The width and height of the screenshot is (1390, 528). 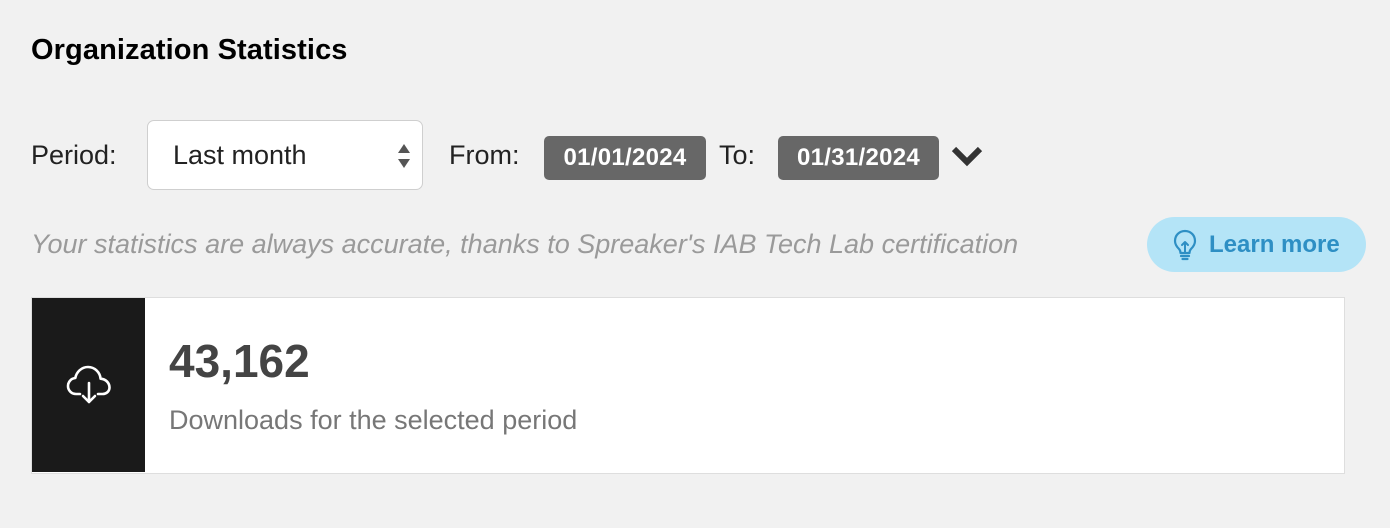 I want to click on from-label: From:, so click(x=484, y=155).